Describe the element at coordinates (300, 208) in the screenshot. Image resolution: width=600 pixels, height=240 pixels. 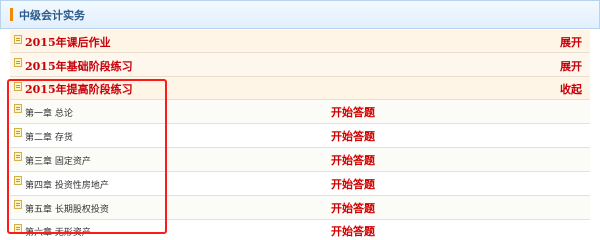
I see `chapter-row: 第五章 长期股权投资 开始答题` at that location.